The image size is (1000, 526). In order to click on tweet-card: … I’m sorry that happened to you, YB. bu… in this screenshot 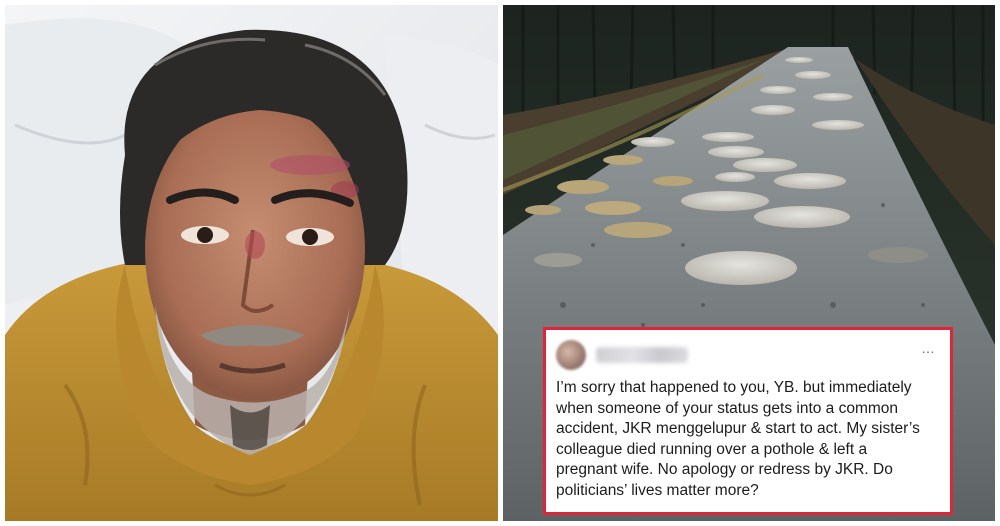, I will do `click(748, 421)`.